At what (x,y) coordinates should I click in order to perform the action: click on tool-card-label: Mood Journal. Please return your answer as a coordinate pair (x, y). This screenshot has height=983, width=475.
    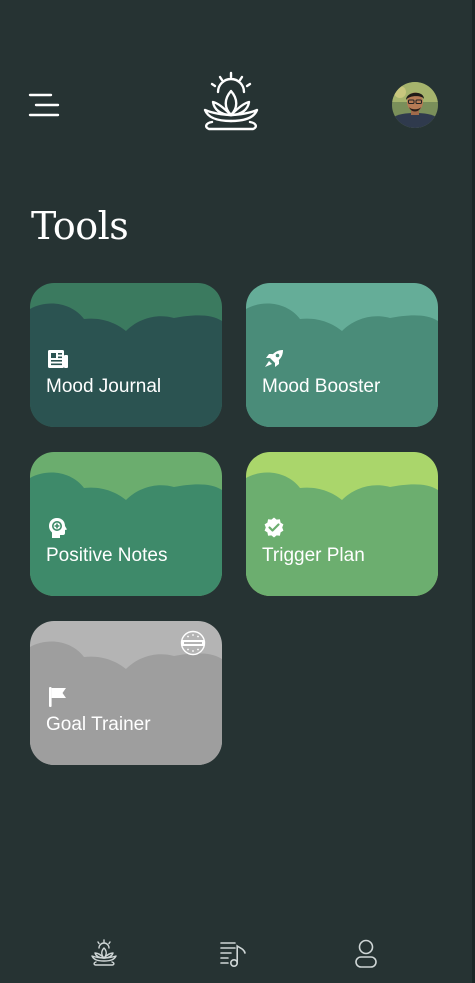
    Looking at the image, I should click on (104, 386).